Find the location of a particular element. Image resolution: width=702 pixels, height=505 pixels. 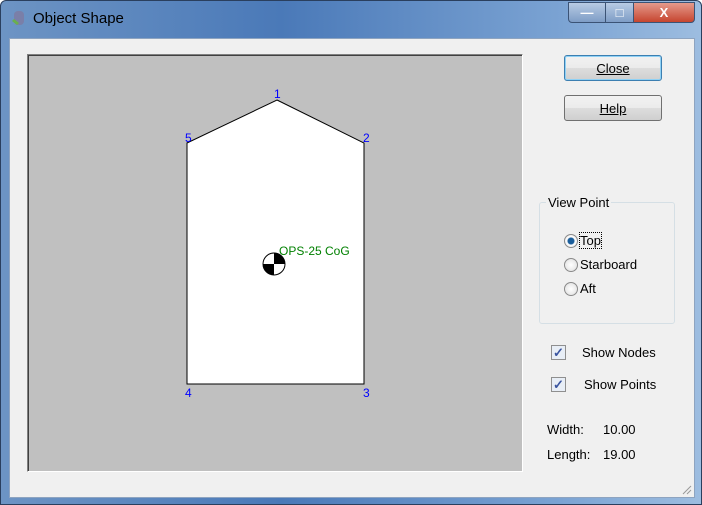

view-point-group: View Point Top Starboard Aft is located at coordinates (607, 259).